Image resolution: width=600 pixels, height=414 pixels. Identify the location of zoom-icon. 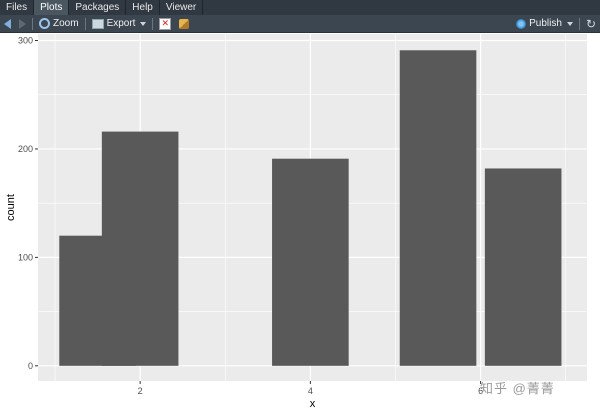
(44, 23).